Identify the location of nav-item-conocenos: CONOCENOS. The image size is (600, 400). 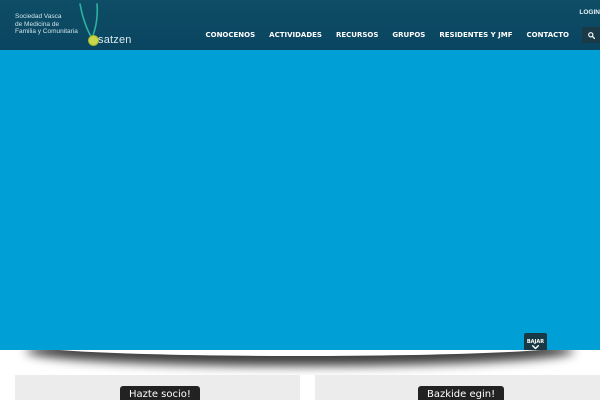
(230, 35).